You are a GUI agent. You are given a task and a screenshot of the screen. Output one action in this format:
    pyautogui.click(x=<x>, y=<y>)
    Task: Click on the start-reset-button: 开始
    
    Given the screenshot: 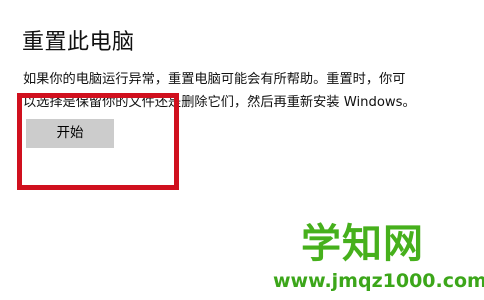 What is the action you would take?
    pyautogui.click(x=70, y=133)
    